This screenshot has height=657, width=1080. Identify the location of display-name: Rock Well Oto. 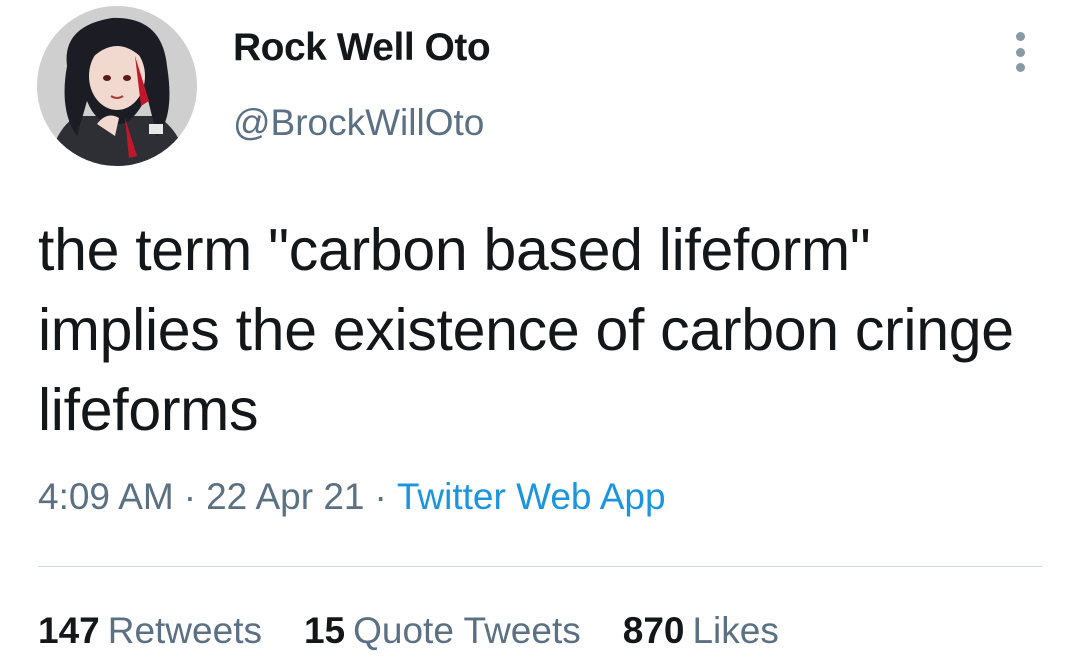
(362, 48).